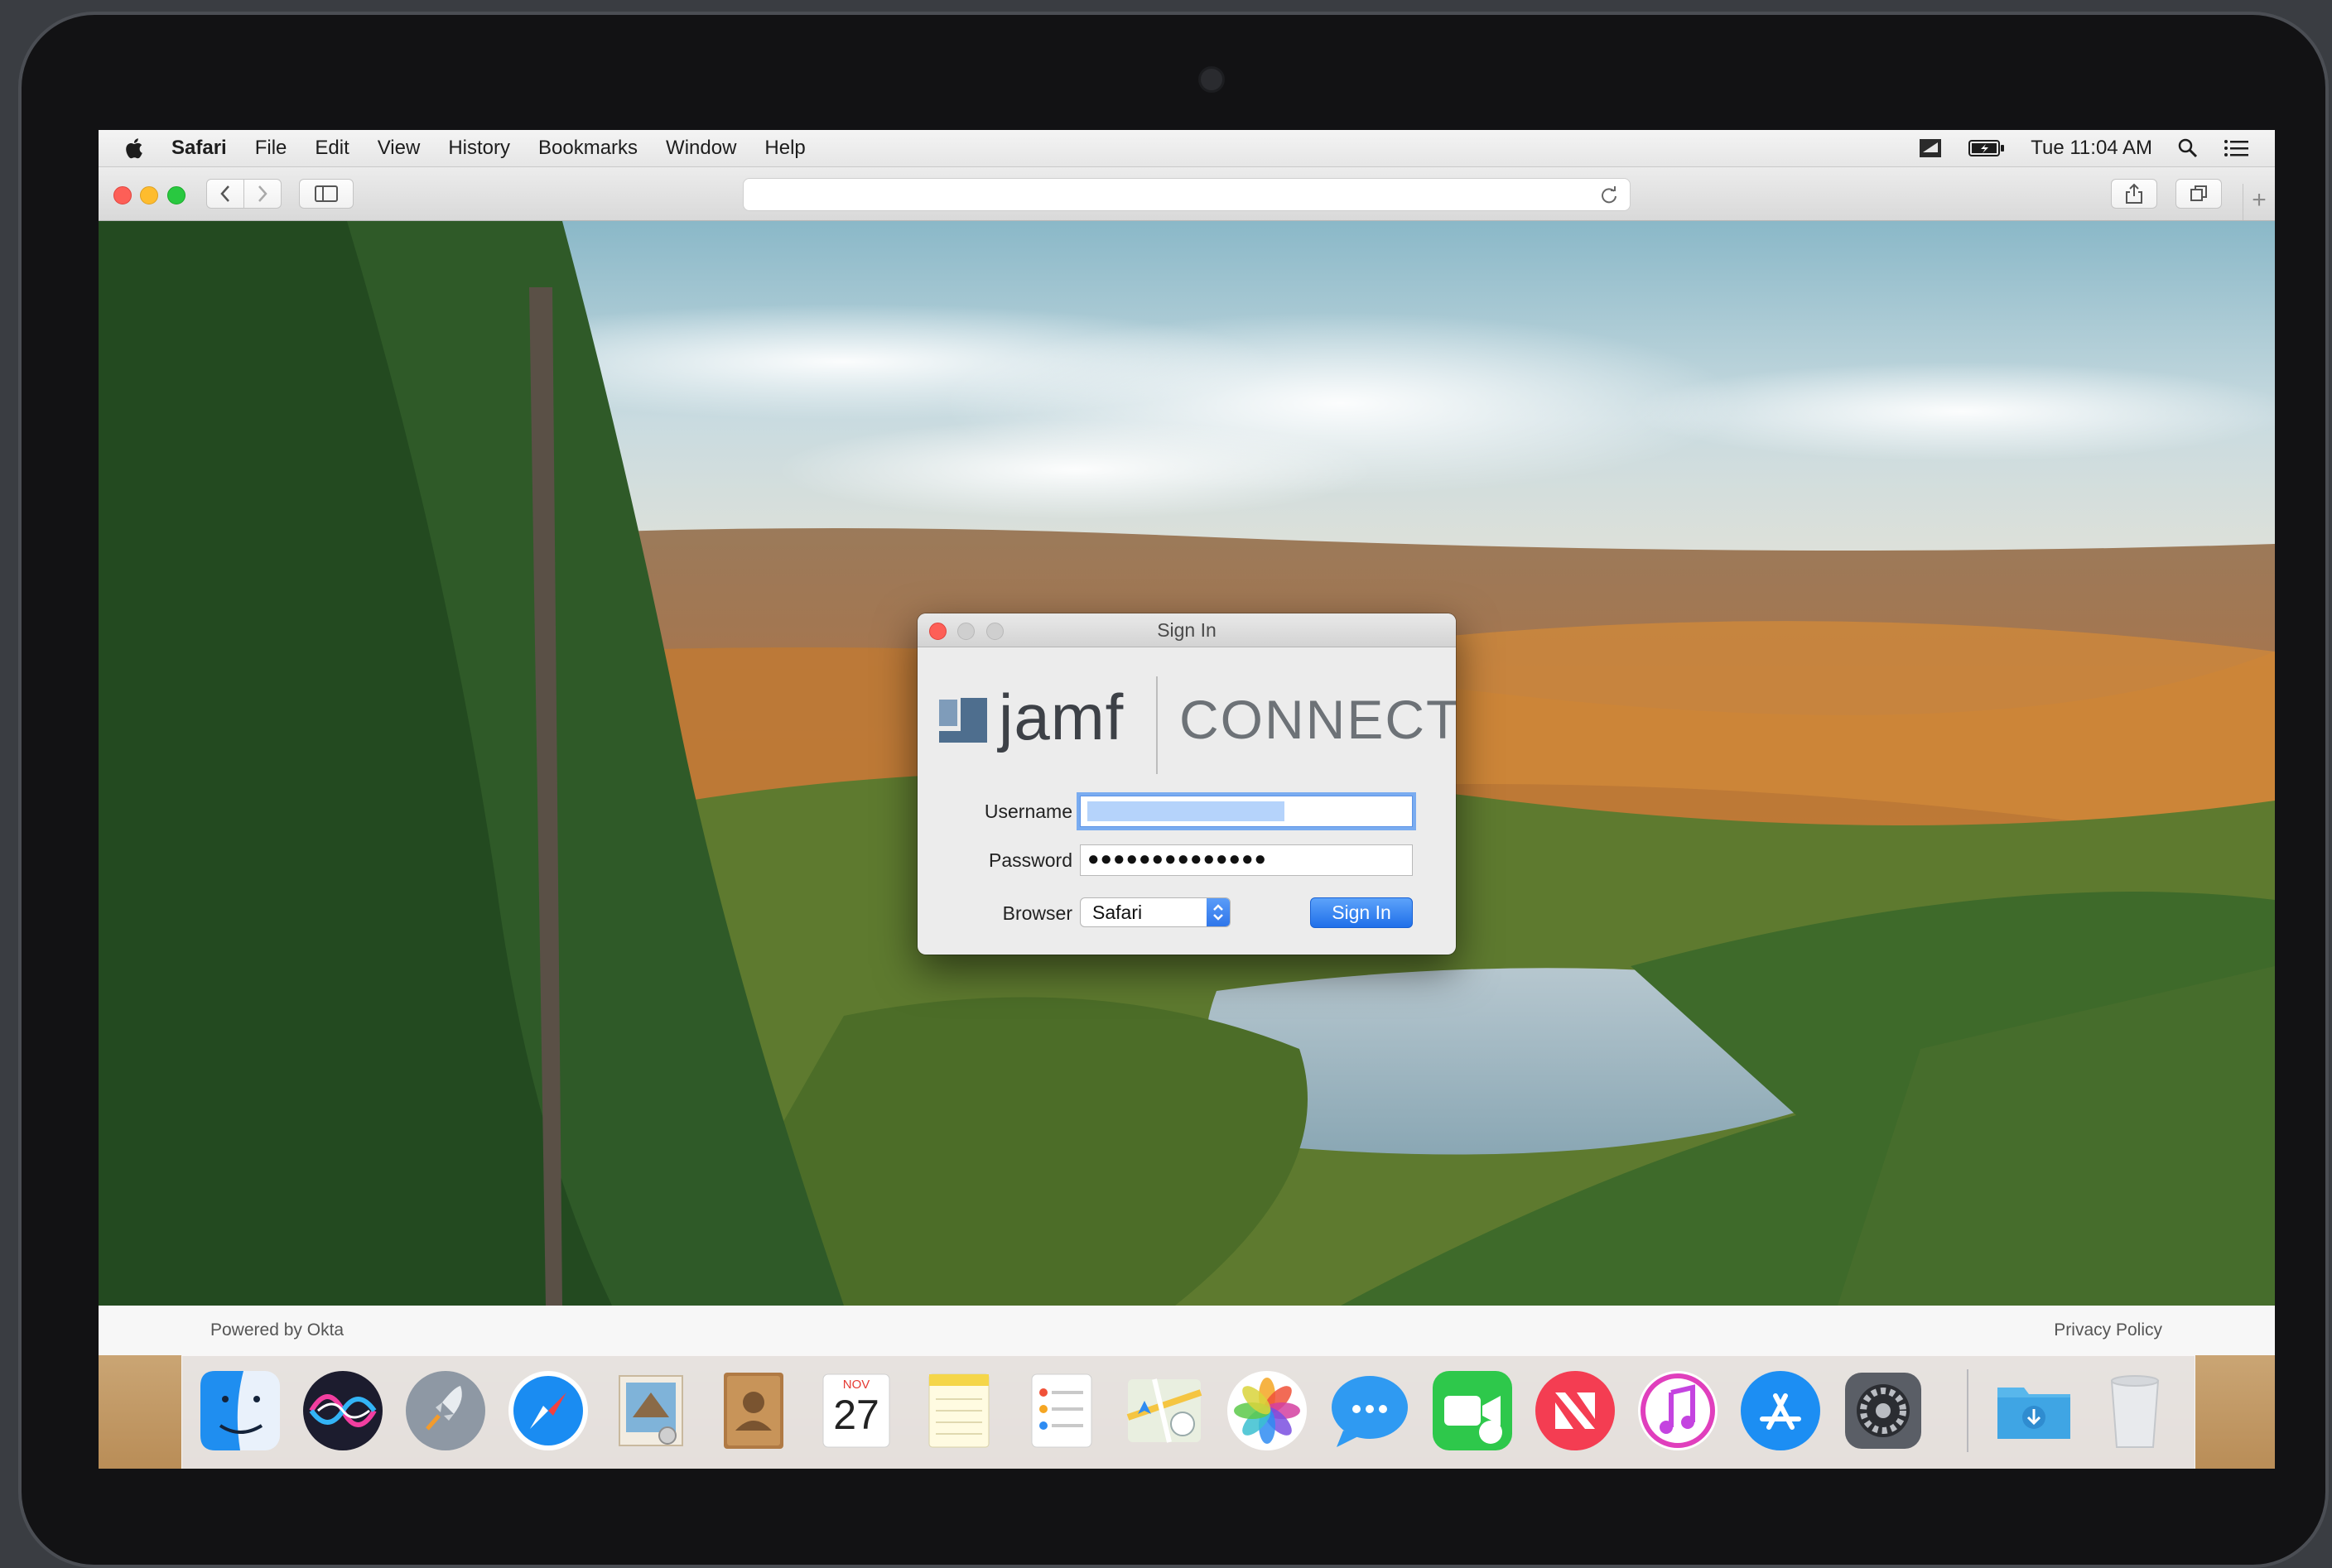 The width and height of the screenshot is (2332, 1568). I want to click on close-window-button, so click(122, 195).